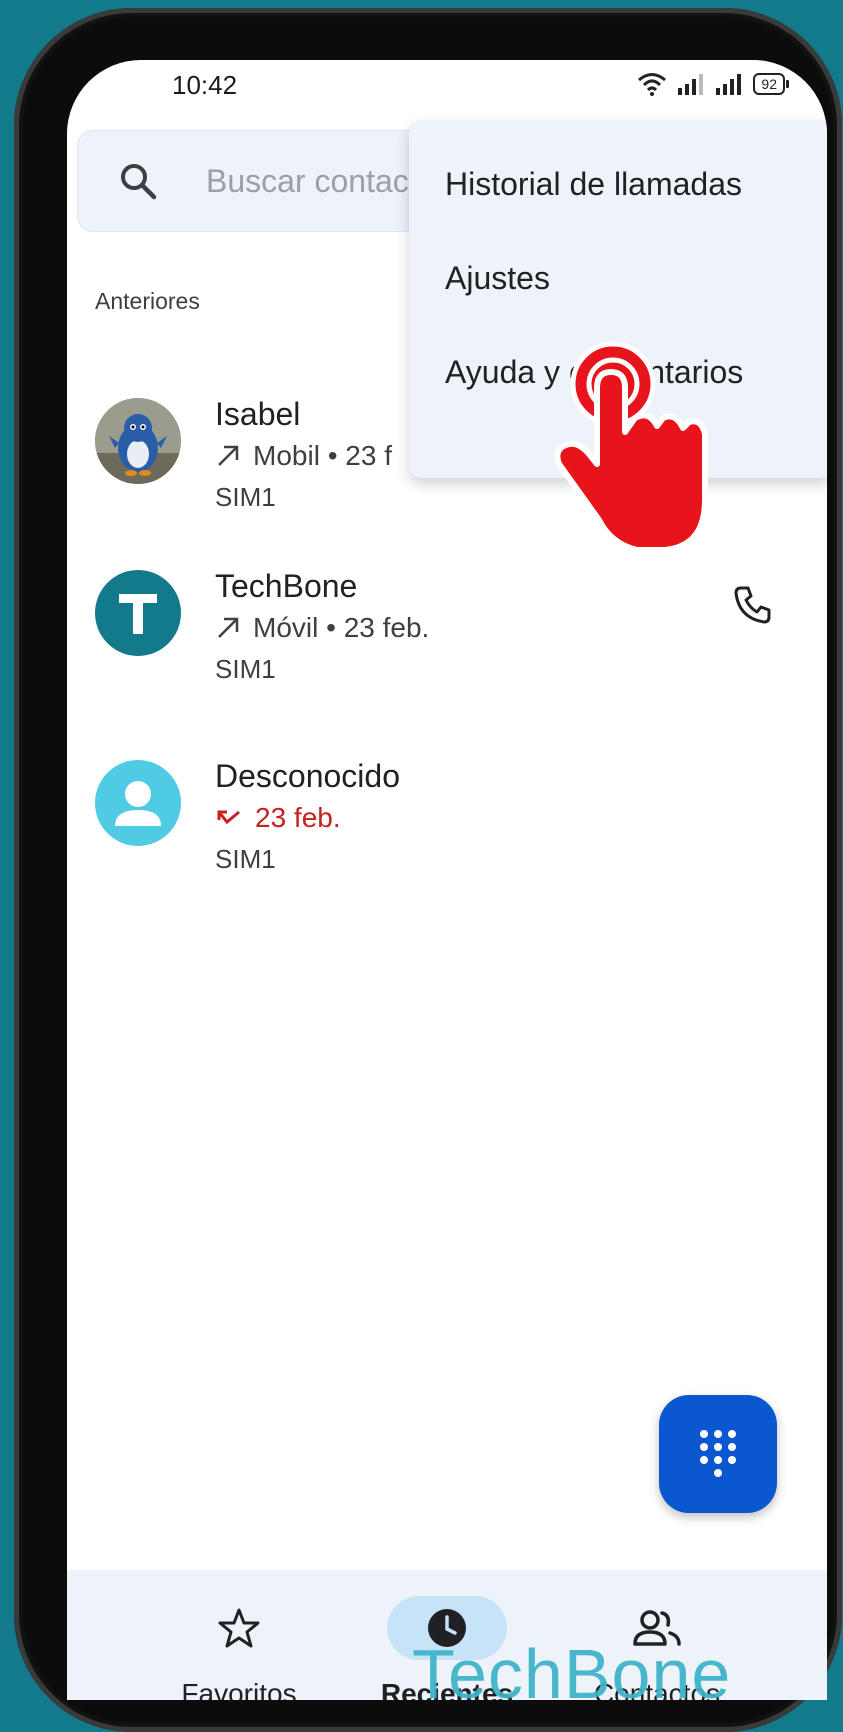  Describe the element at coordinates (239, 1628) in the screenshot. I see `star-icon` at that location.